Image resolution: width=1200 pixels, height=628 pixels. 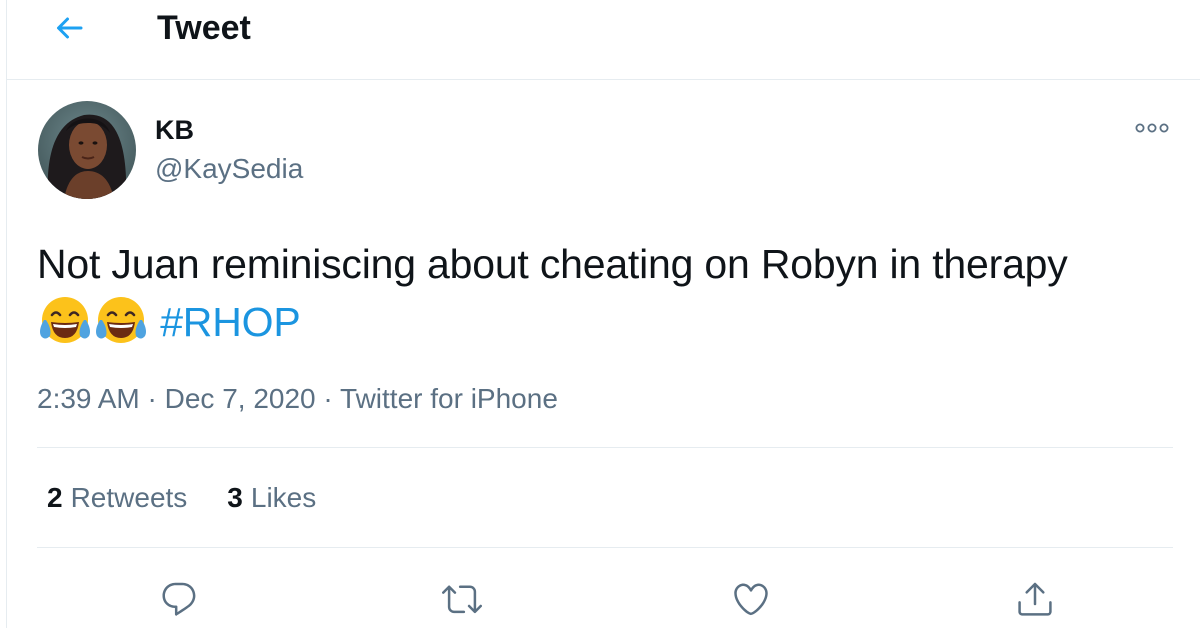 I want to click on likes-stat: 3 Likes, so click(x=271, y=498).